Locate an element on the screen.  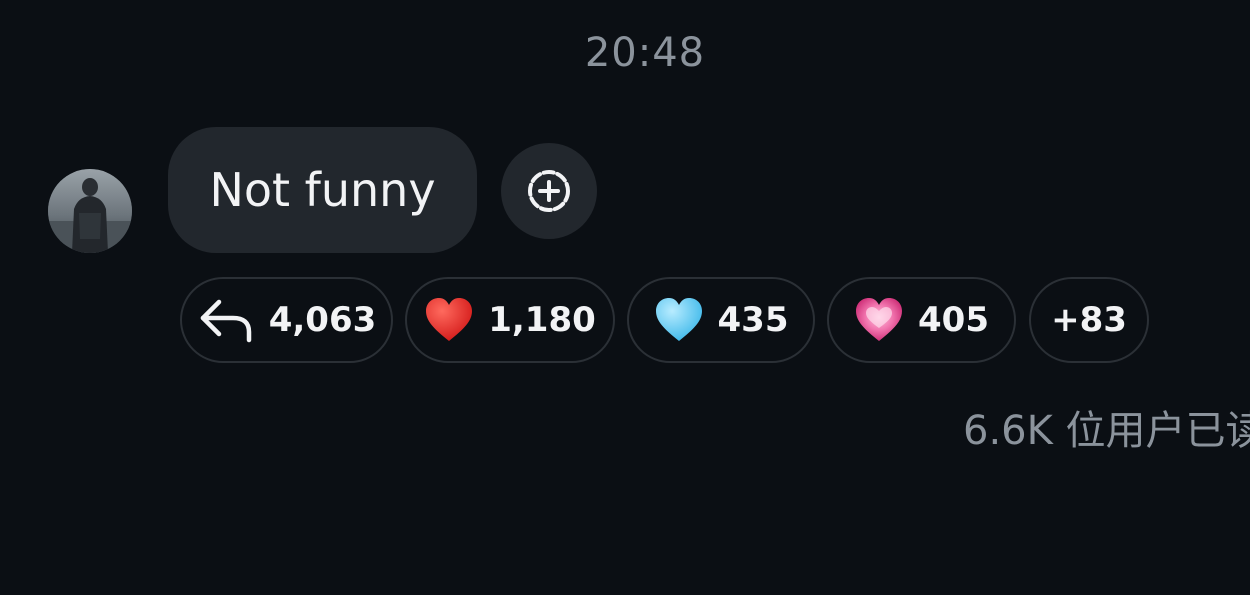
sparkling-pink-heart-icon is located at coordinates (879, 320).